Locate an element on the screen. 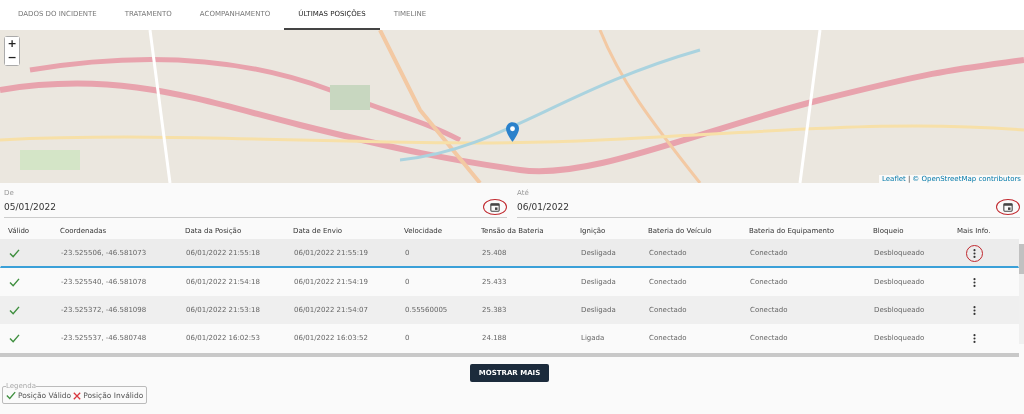 The image size is (1024, 414). map-pin-icon is located at coordinates (512, 132).